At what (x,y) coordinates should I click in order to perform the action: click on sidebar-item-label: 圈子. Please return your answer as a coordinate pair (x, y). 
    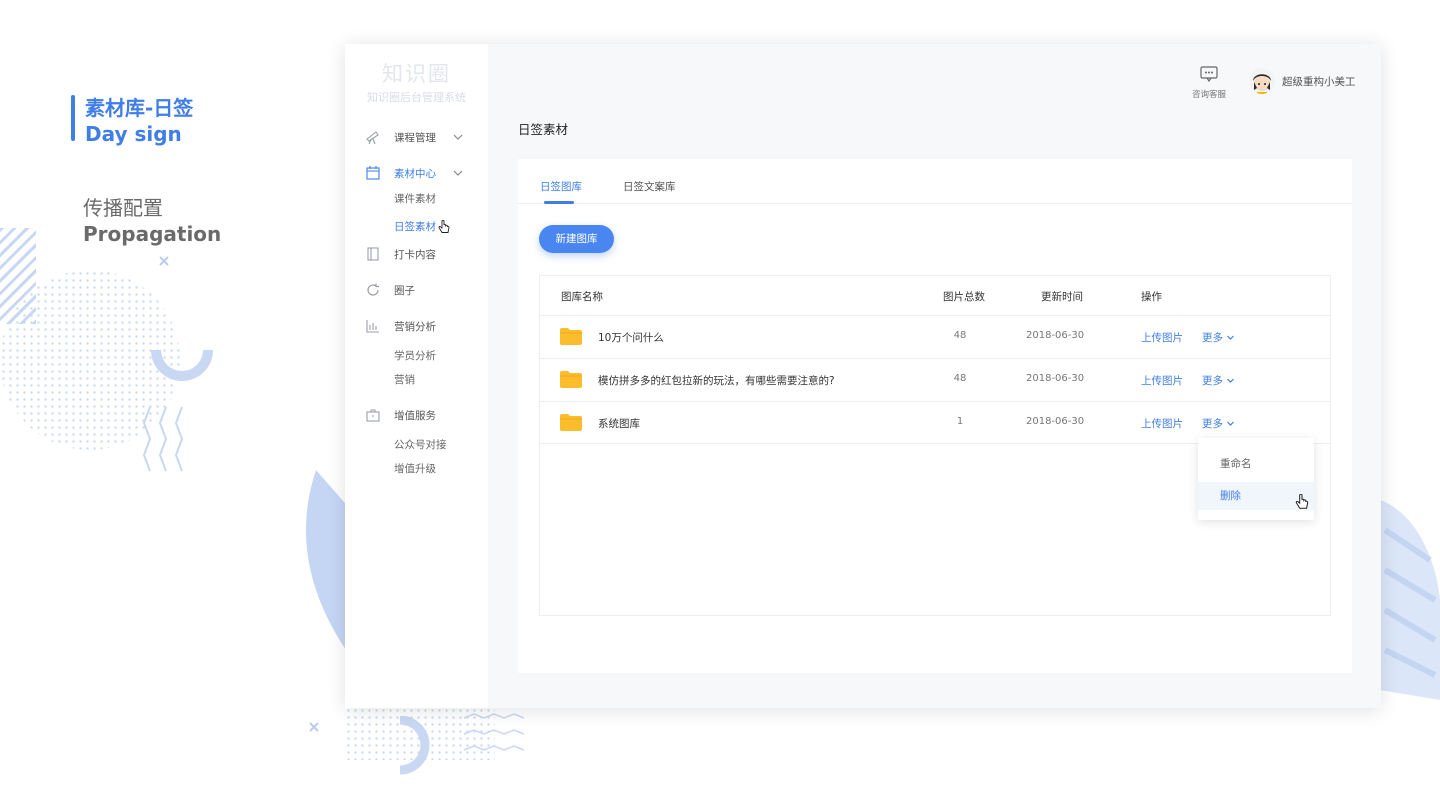
    Looking at the image, I should click on (404, 290).